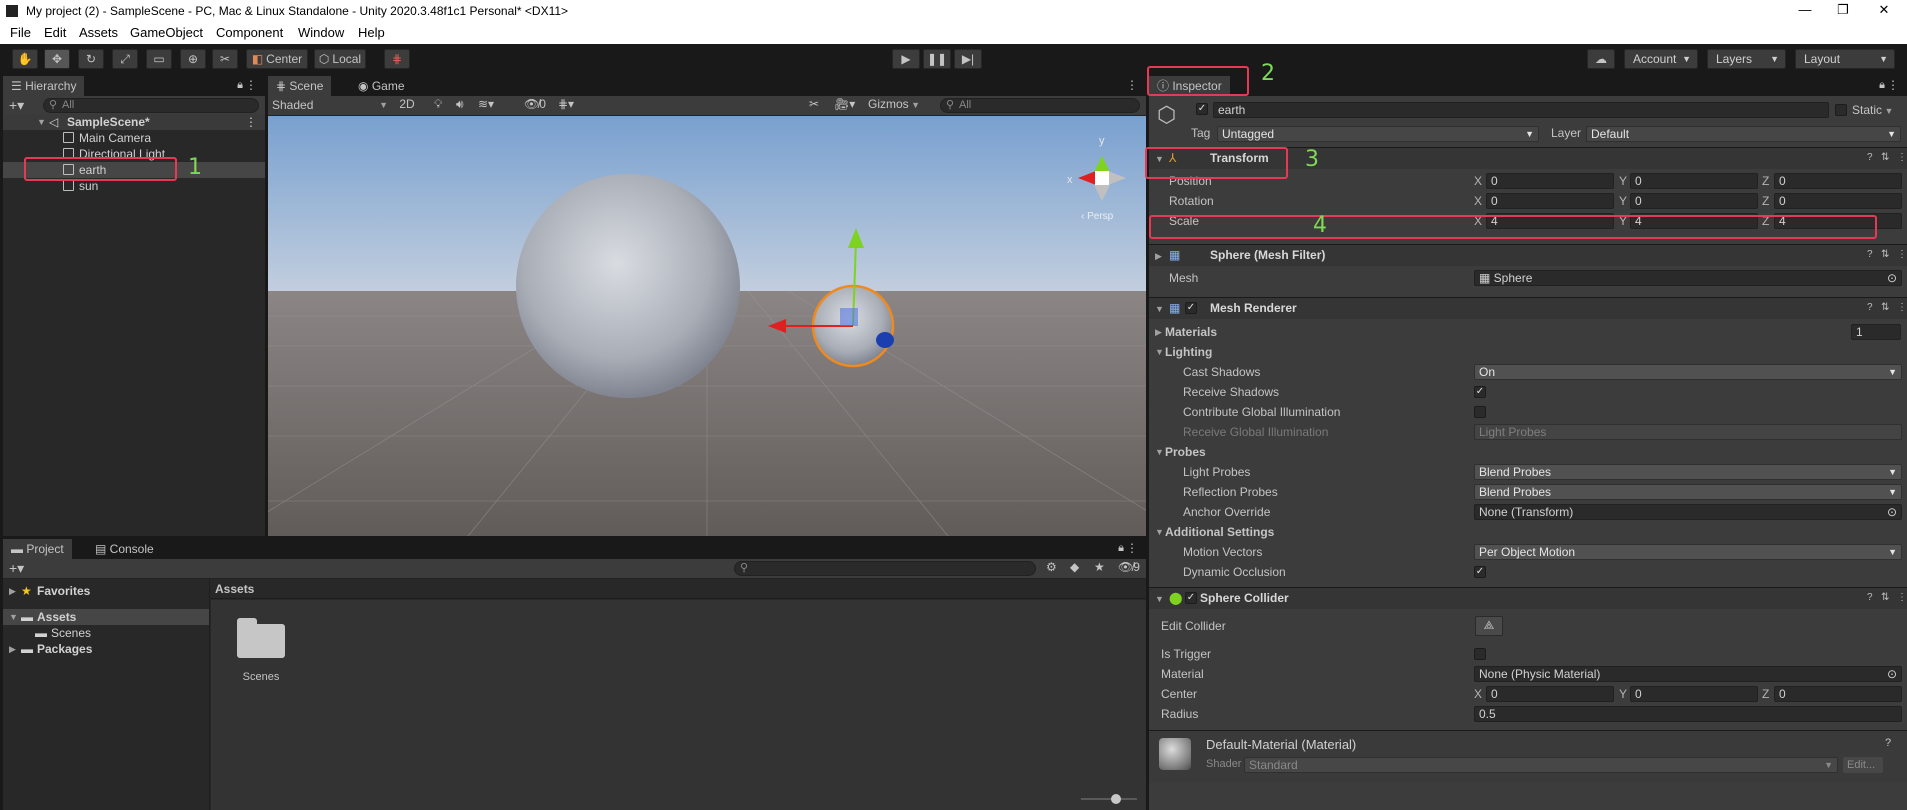  I want to click on tab-hierarchy: ☰ Hierarchy, so click(44, 86).